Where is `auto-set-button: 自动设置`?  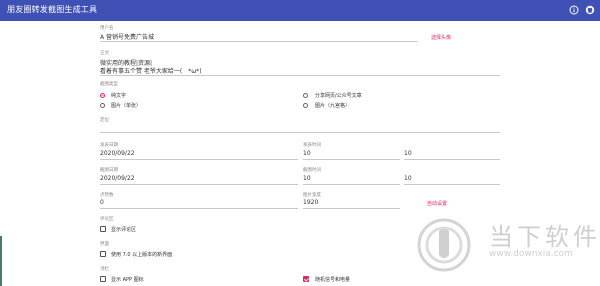 auto-set-button: 自动设置 is located at coordinates (437, 203).